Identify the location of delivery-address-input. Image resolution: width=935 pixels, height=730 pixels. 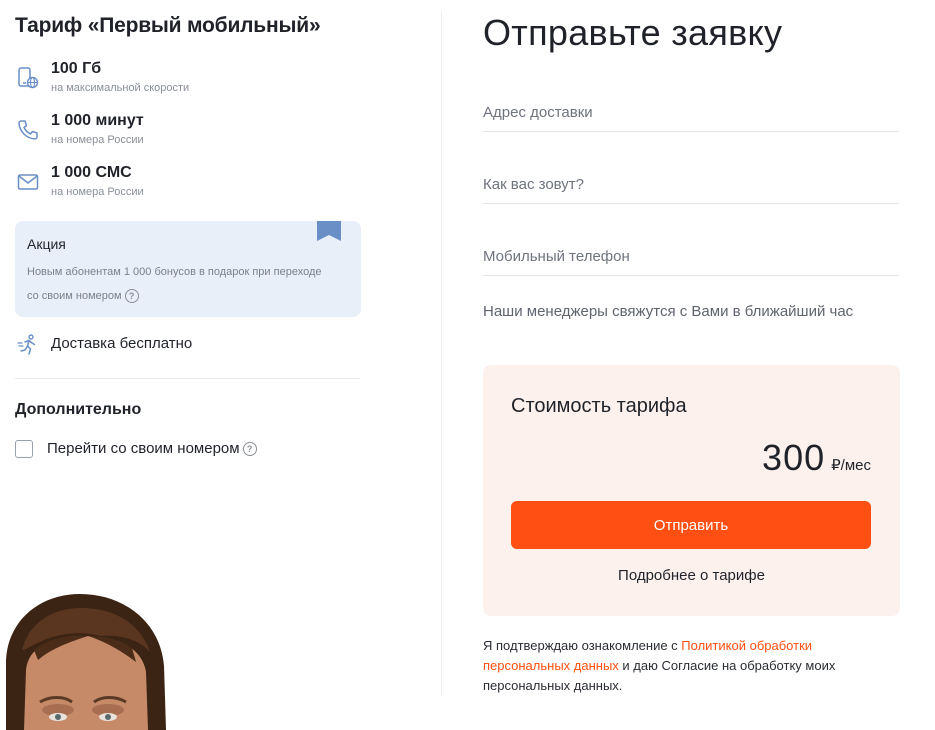
(691, 112).